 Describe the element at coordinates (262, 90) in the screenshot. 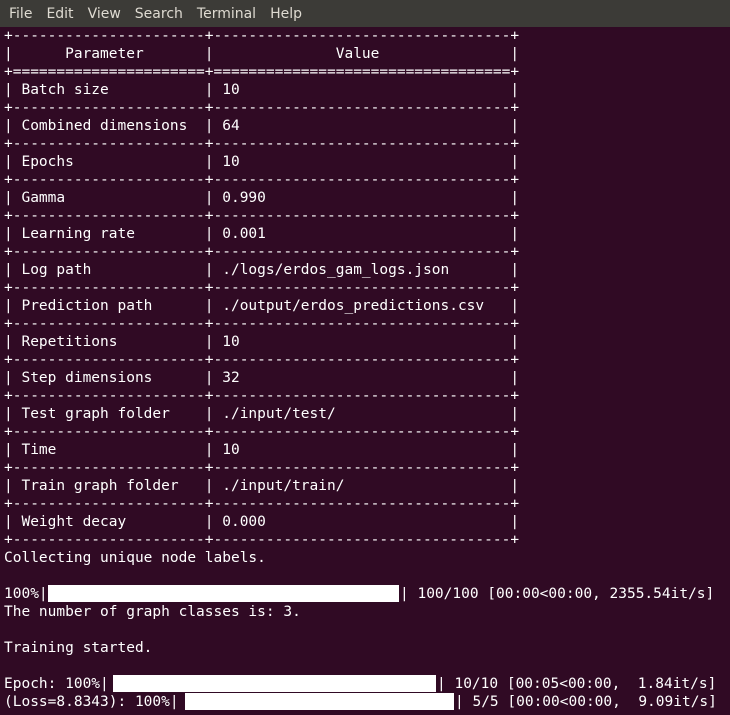

I see `table-row: | Batch size | 10 |` at that location.